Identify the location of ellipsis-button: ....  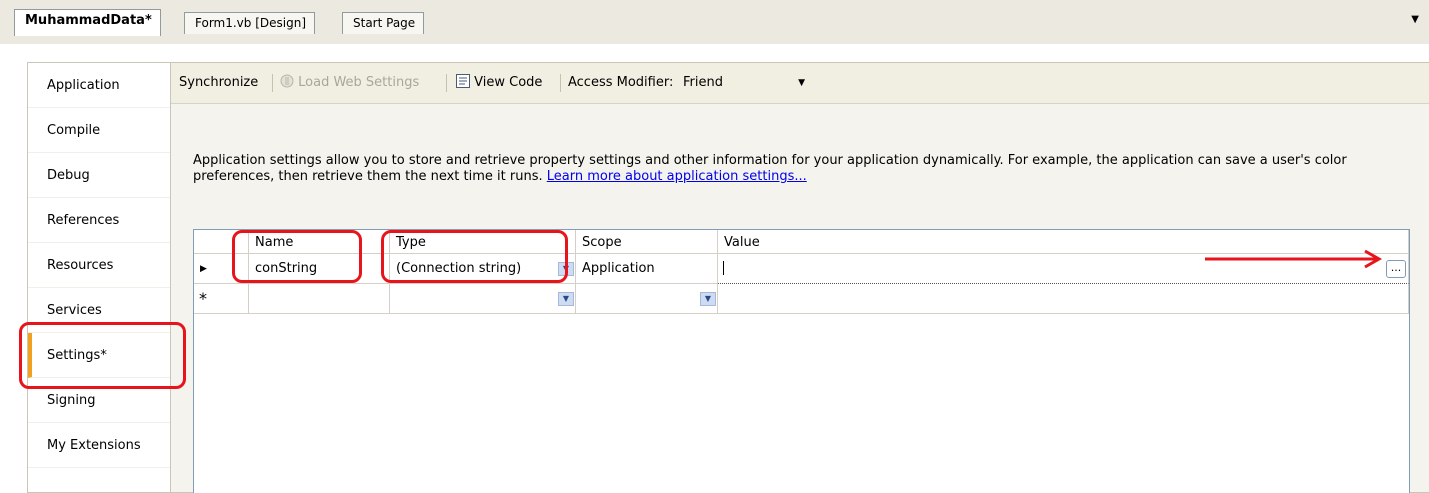
(1396, 269).